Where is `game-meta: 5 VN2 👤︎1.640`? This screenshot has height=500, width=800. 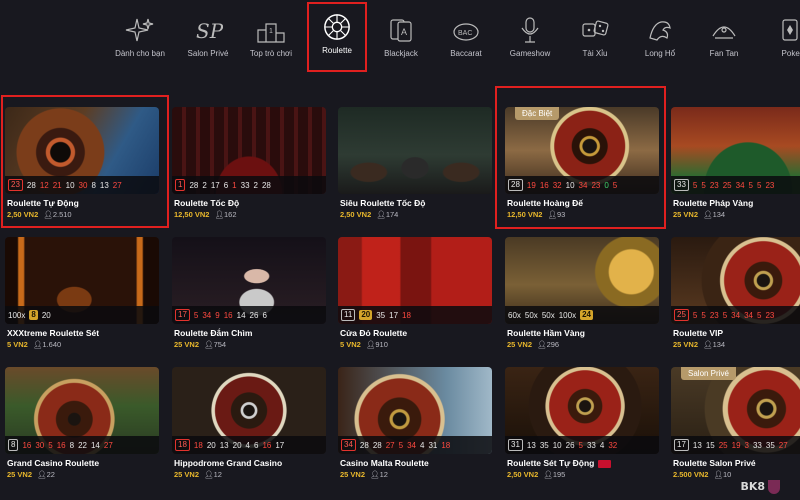
game-meta: 5 VN2 👤︎1.640 is located at coordinates (34, 344).